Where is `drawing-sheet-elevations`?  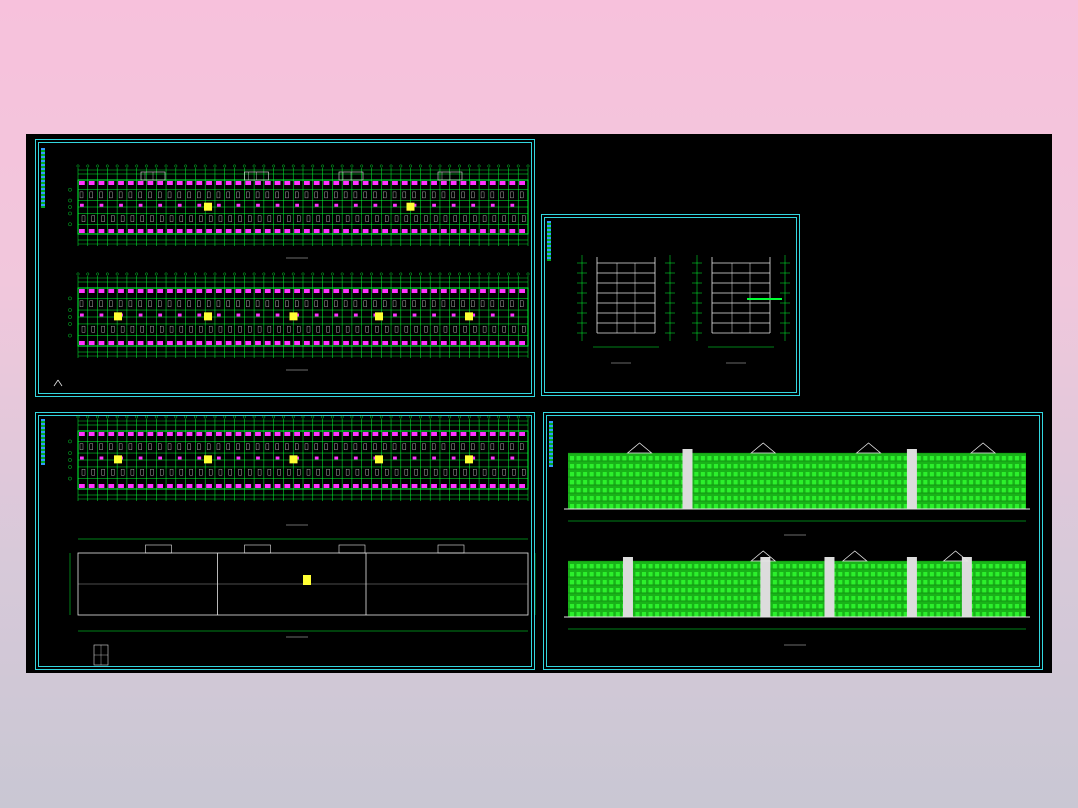 drawing-sheet-elevations is located at coordinates (793, 541).